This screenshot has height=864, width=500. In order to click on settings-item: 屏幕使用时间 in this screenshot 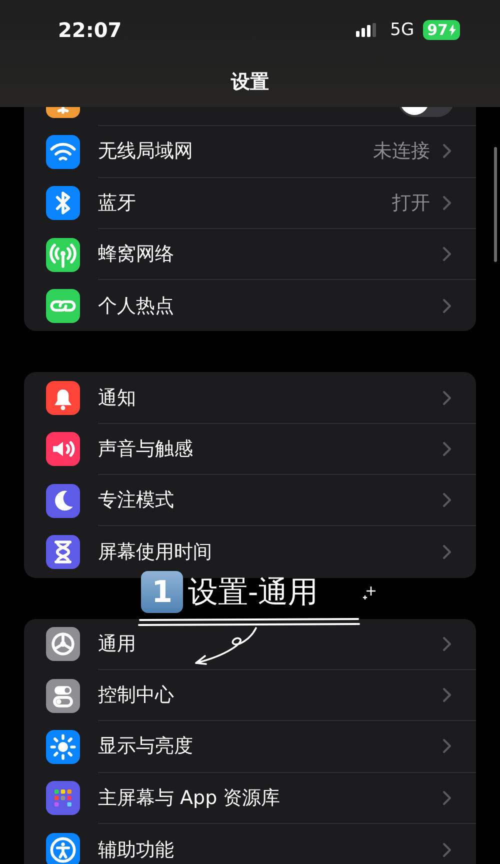, I will do `click(155, 552)`.